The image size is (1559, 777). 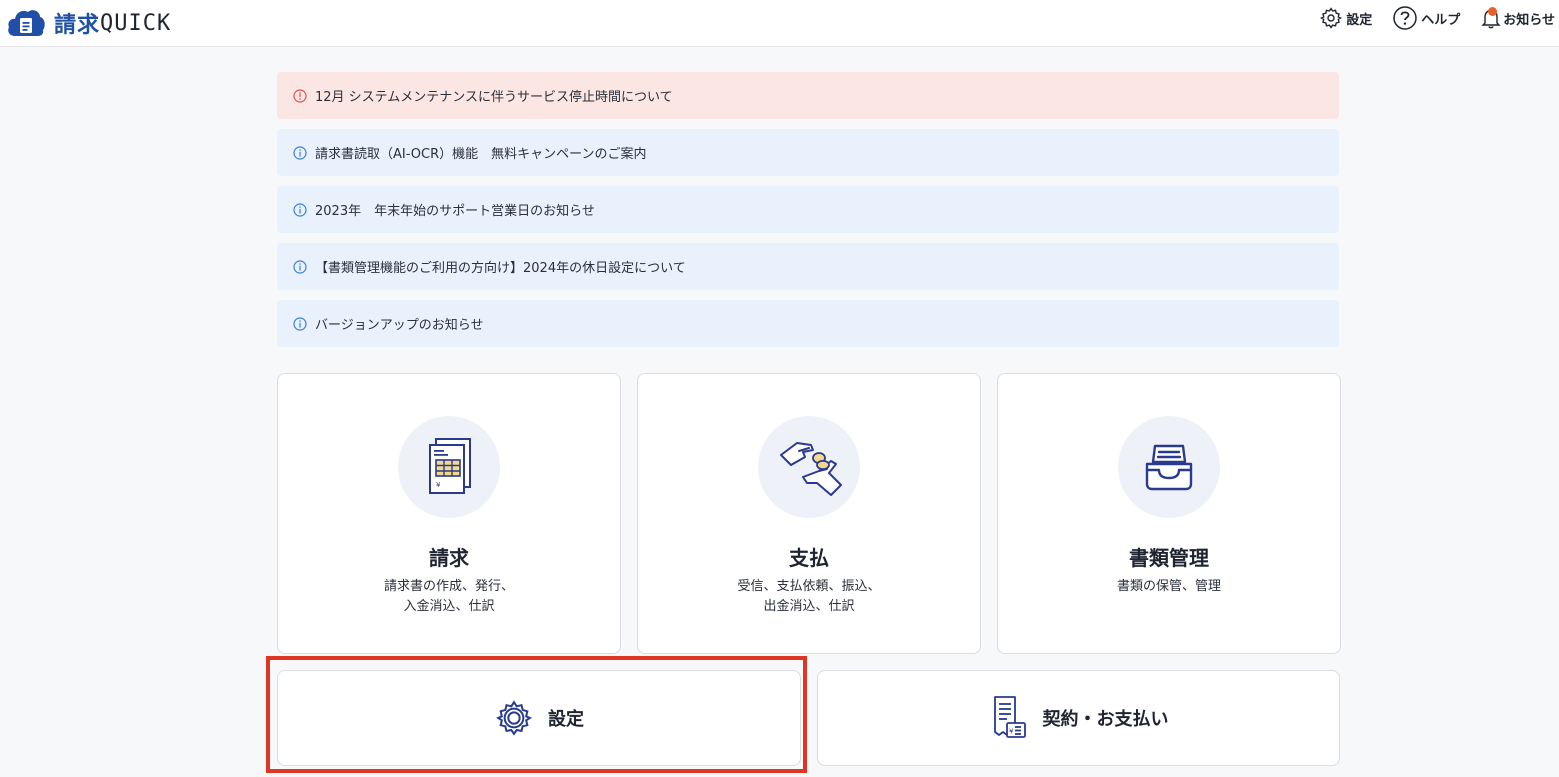 I want to click on nav-help-label: ヘルプ, so click(x=1441, y=20).